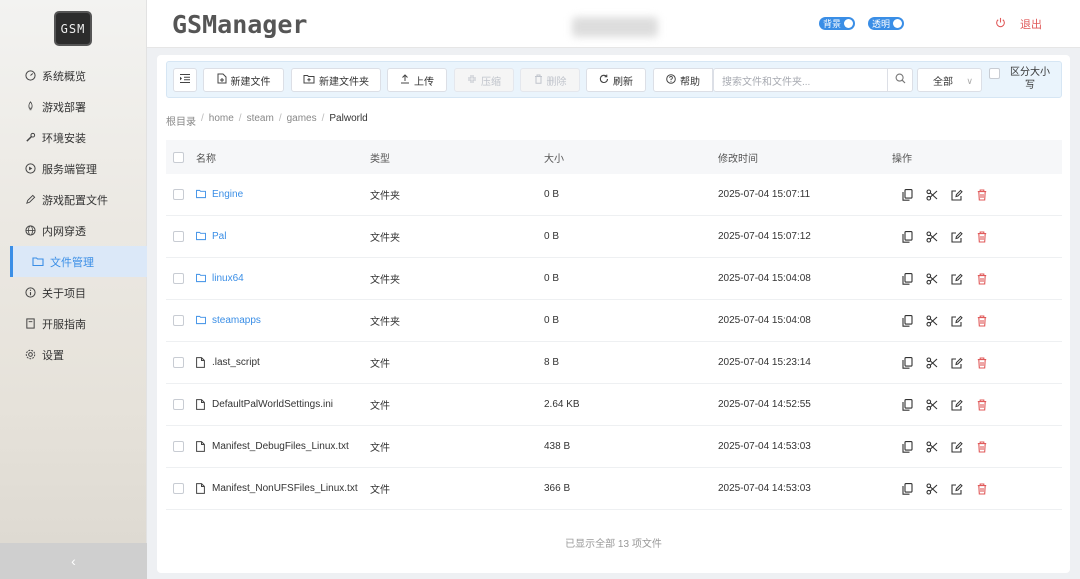  Describe the element at coordinates (201, 194) in the screenshot. I see `folder-icon` at that location.